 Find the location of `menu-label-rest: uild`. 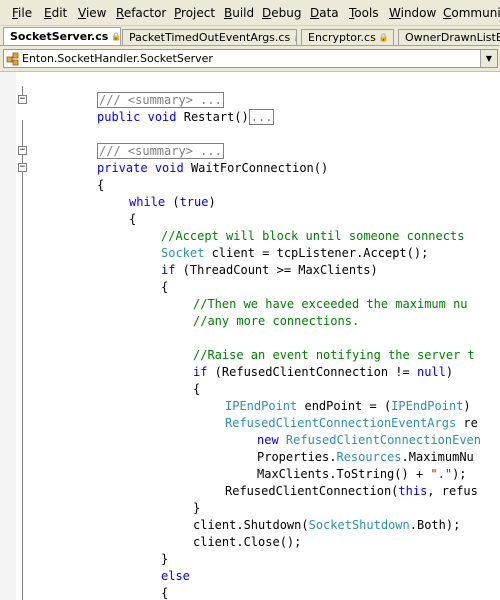

menu-label-rest: uild is located at coordinates (243, 13).